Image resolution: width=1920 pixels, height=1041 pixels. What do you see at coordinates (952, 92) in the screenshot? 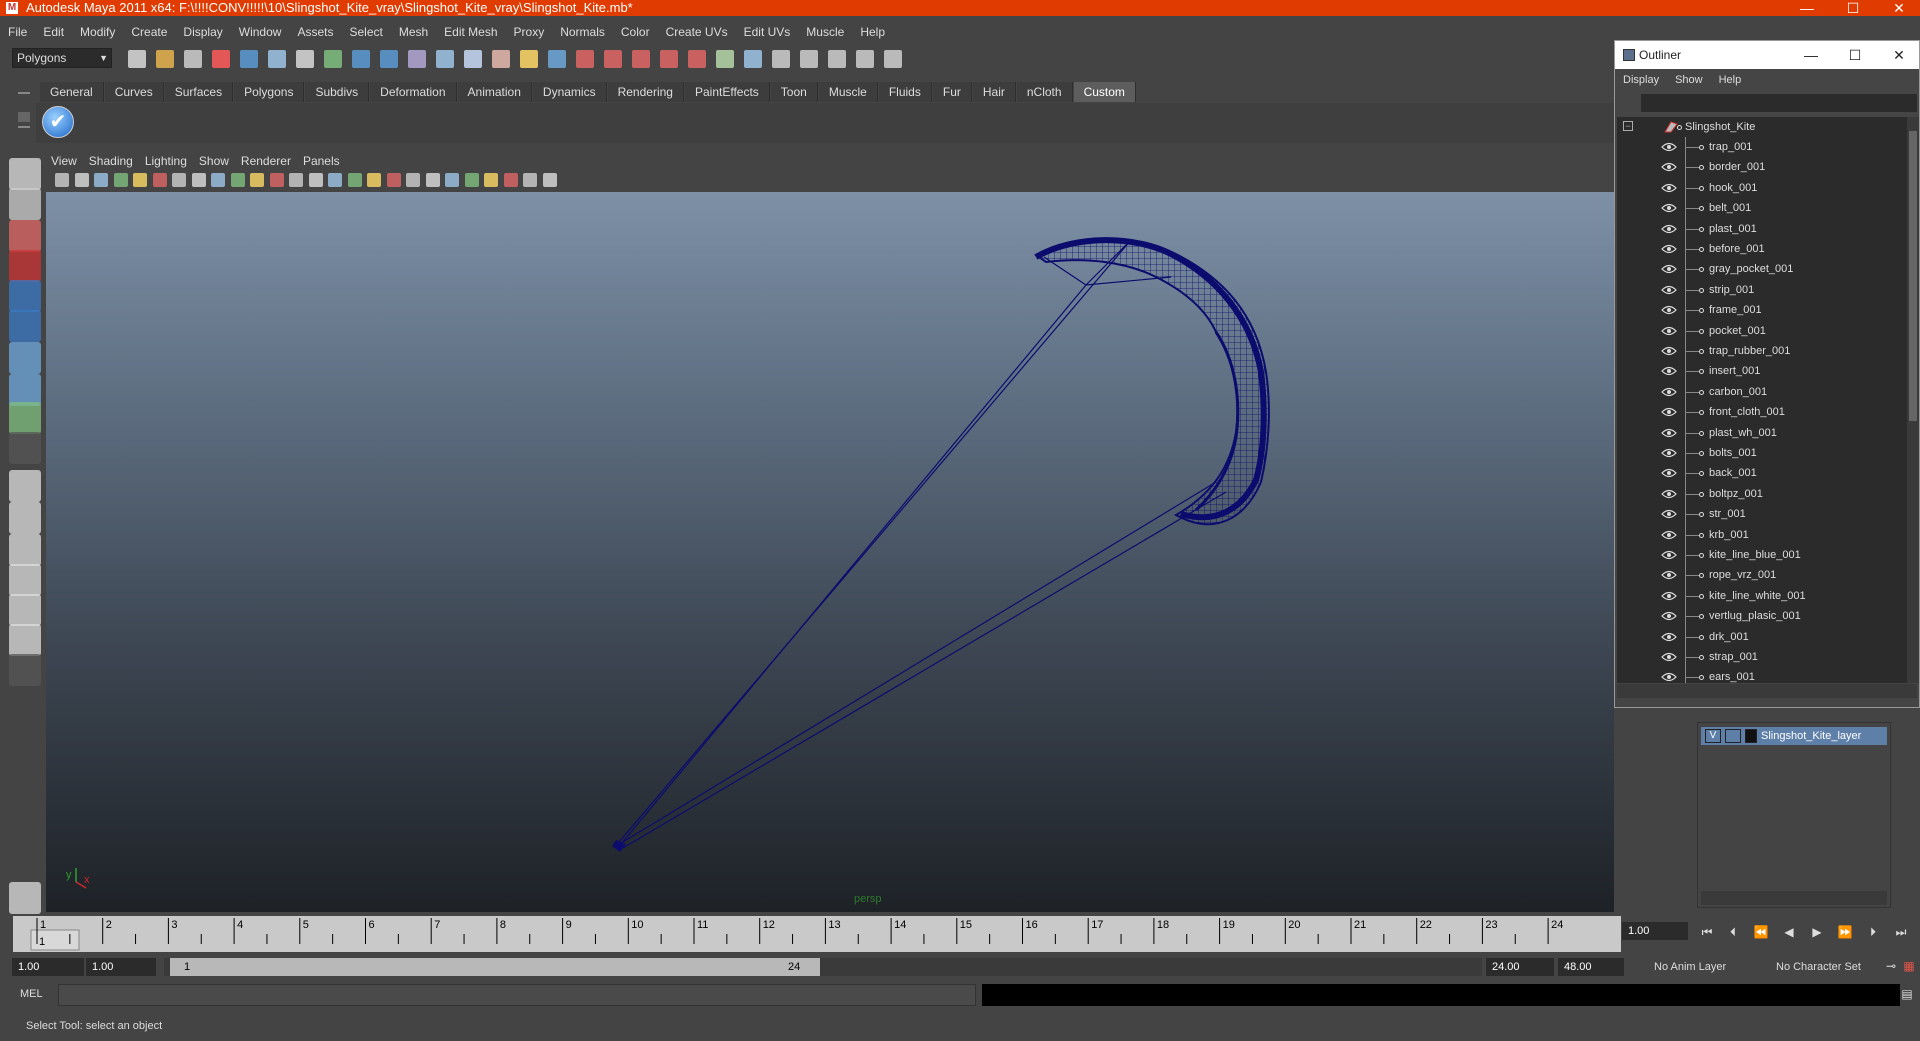
I see `shelf-tab: Fur` at bounding box center [952, 92].